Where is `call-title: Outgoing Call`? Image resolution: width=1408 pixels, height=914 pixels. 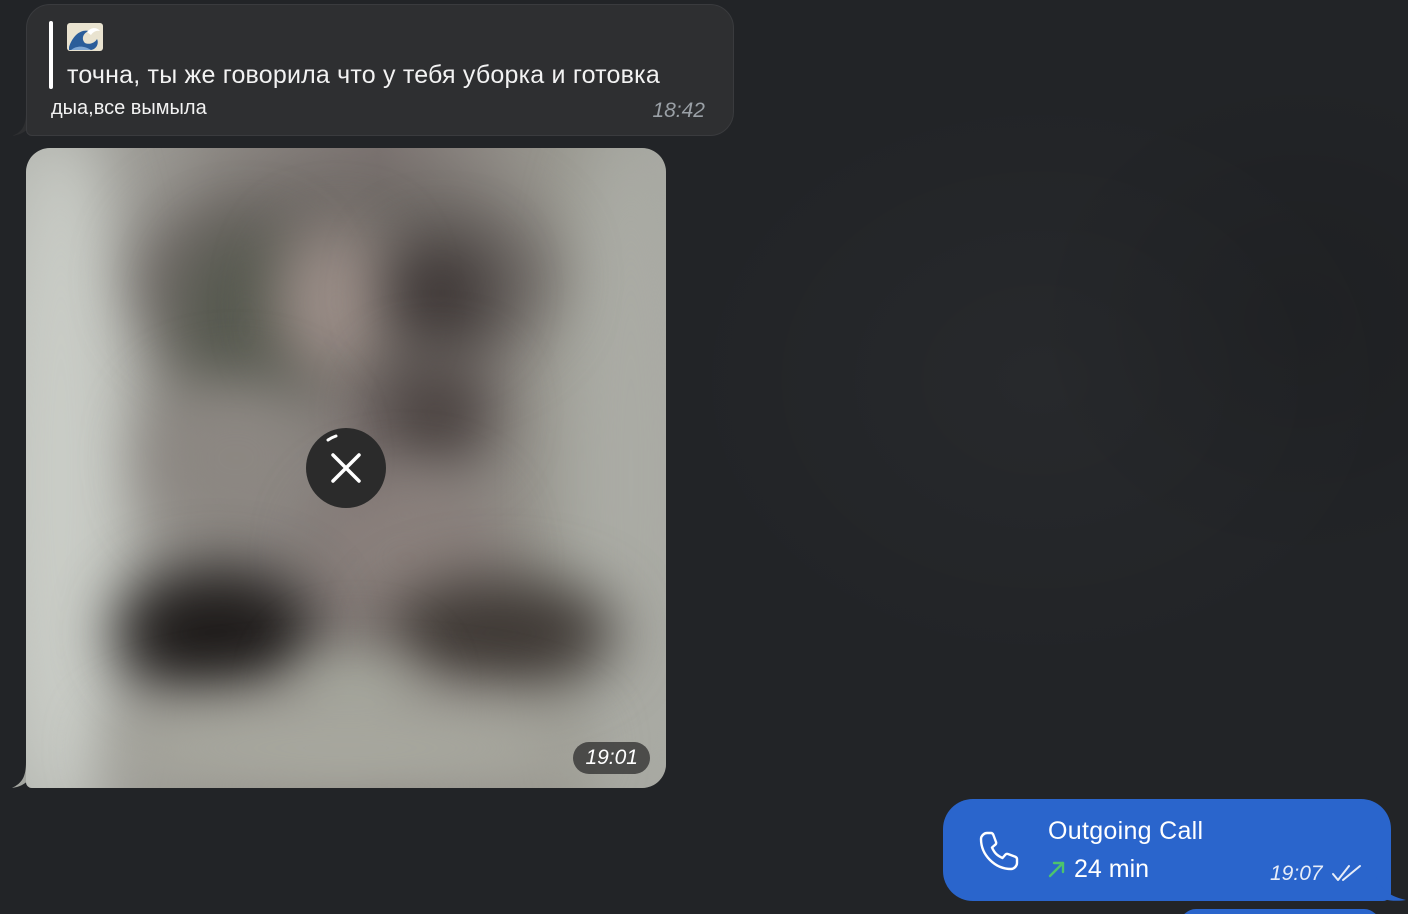 call-title: Outgoing Call is located at coordinates (1126, 831).